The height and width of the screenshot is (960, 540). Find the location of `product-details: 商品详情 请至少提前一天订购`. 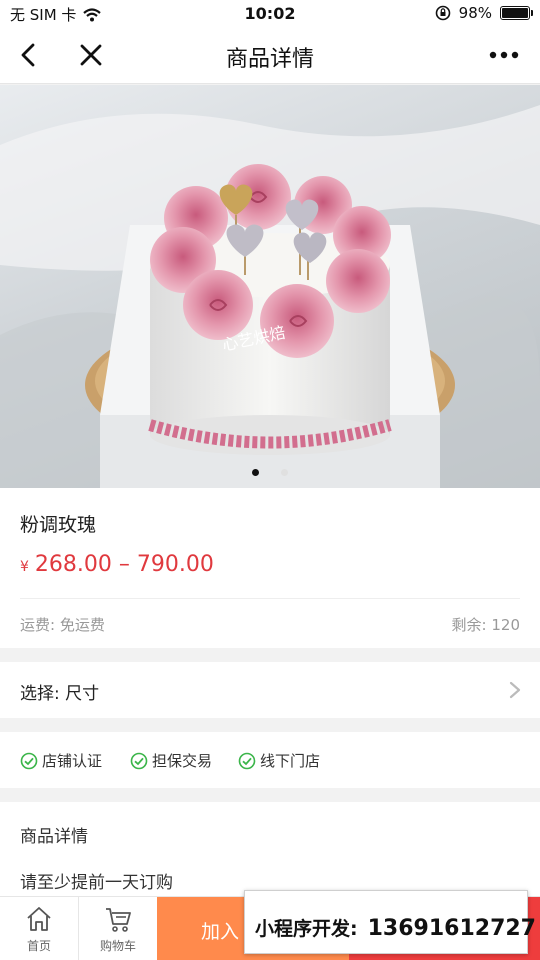

product-details: 商品详情 请至少提前一天订购 is located at coordinates (270, 849).